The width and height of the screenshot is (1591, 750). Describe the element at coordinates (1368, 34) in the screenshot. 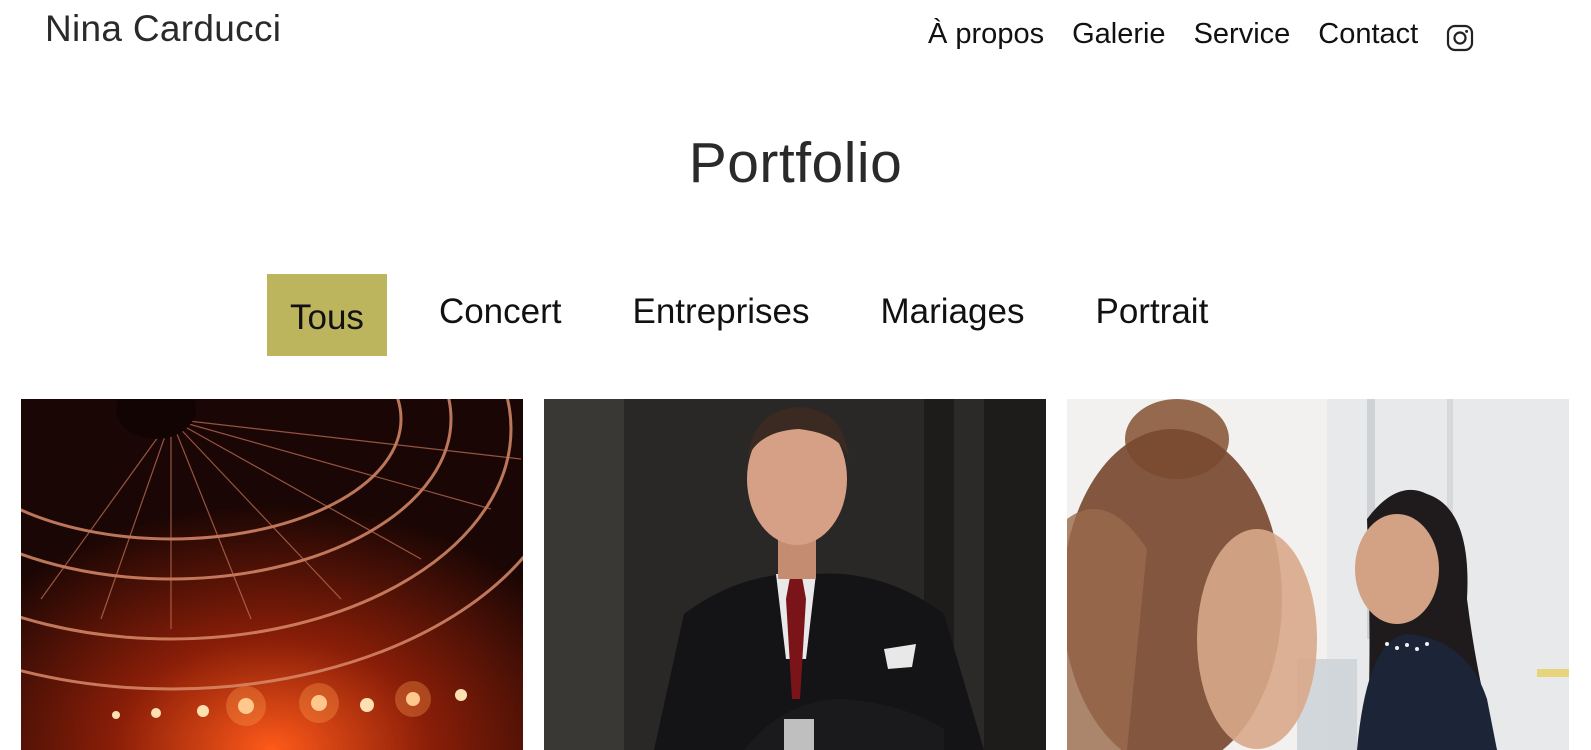

I see `nav-link-contact: Contact` at that location.